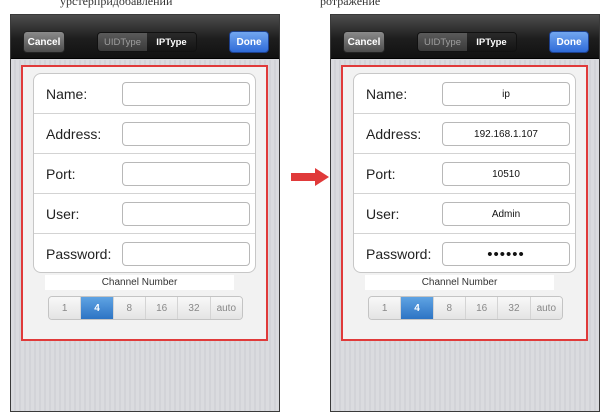 Image resolution: width=601 pixels, height=414 pixels. I want to click on right-arrow-icon, so click(310, 177).